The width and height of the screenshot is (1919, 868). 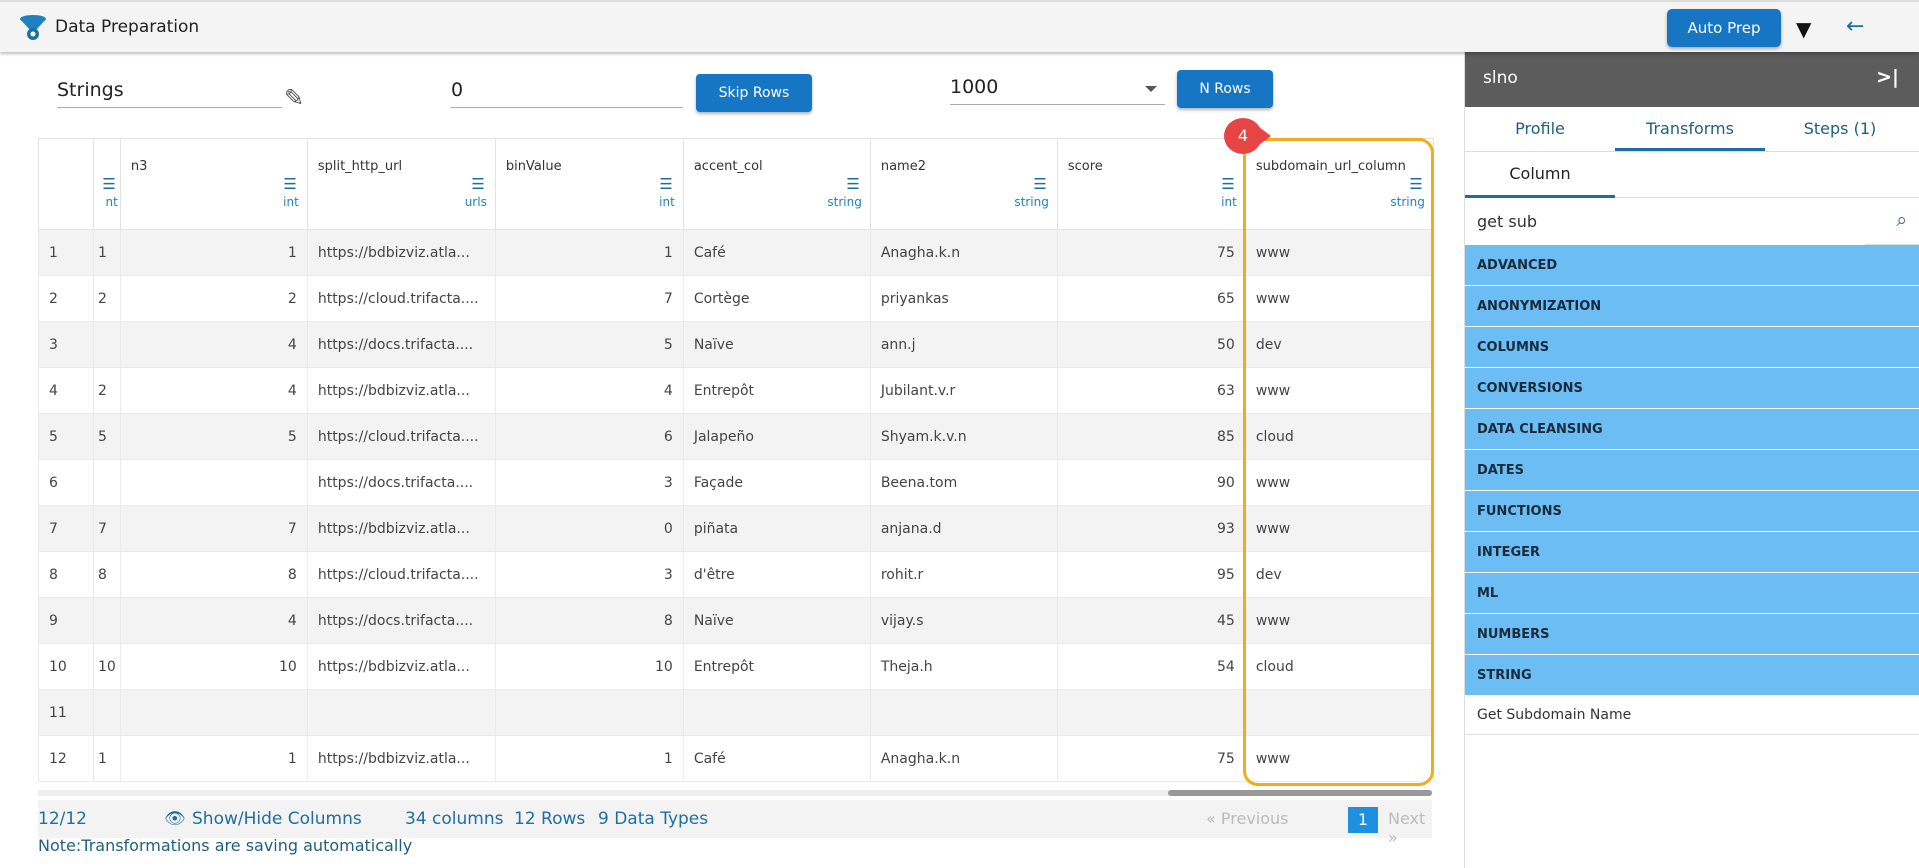 I want to click on column-header: ☰ nt, so click(x=107, y=184).